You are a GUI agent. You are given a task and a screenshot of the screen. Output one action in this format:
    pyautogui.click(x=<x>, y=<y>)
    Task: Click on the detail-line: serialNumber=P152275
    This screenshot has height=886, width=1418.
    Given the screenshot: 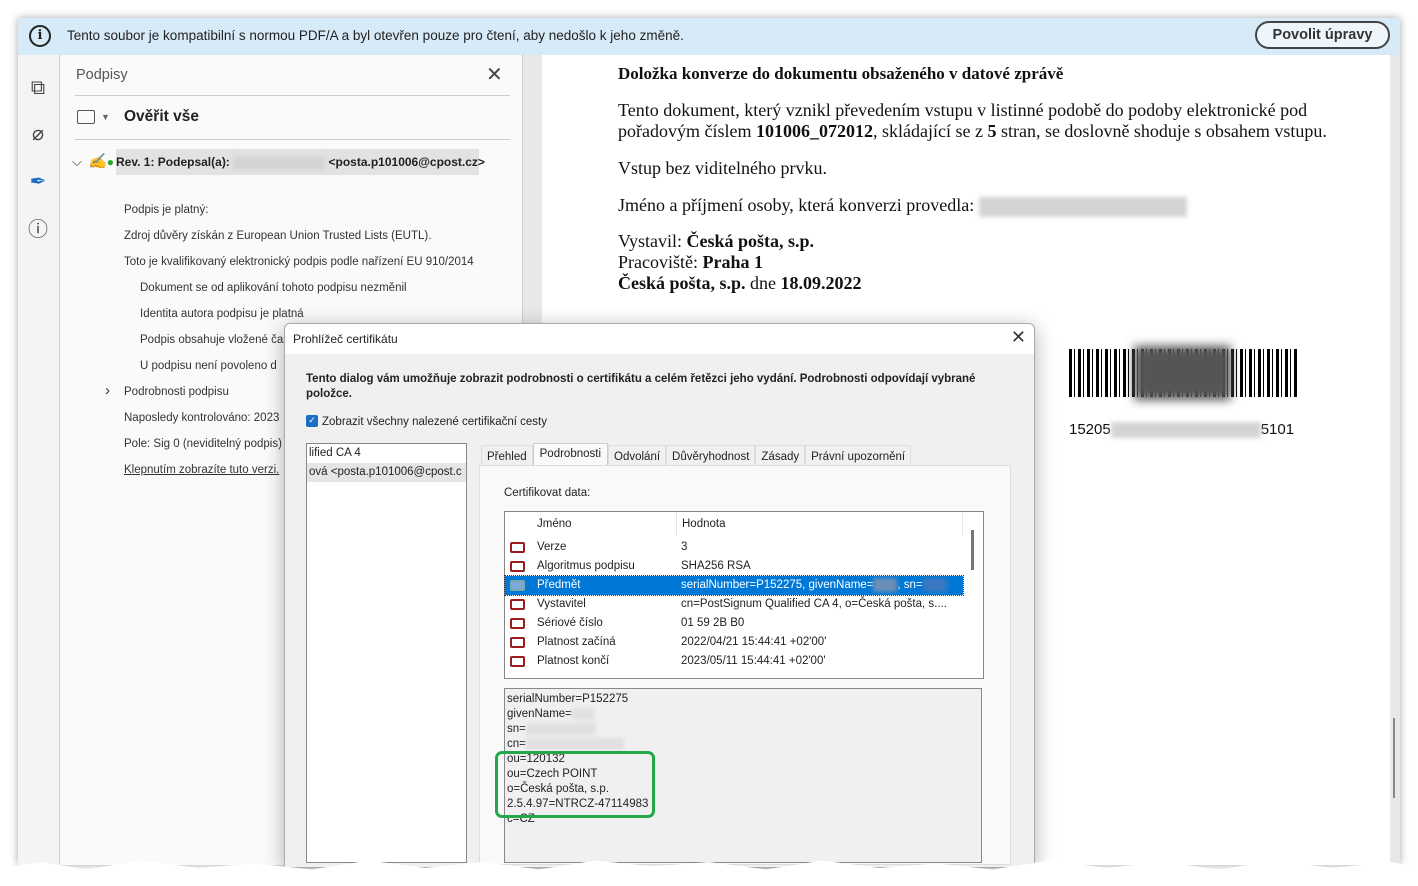 What is the action you would take?
    pyautogui.click(x=568, y=699)
    